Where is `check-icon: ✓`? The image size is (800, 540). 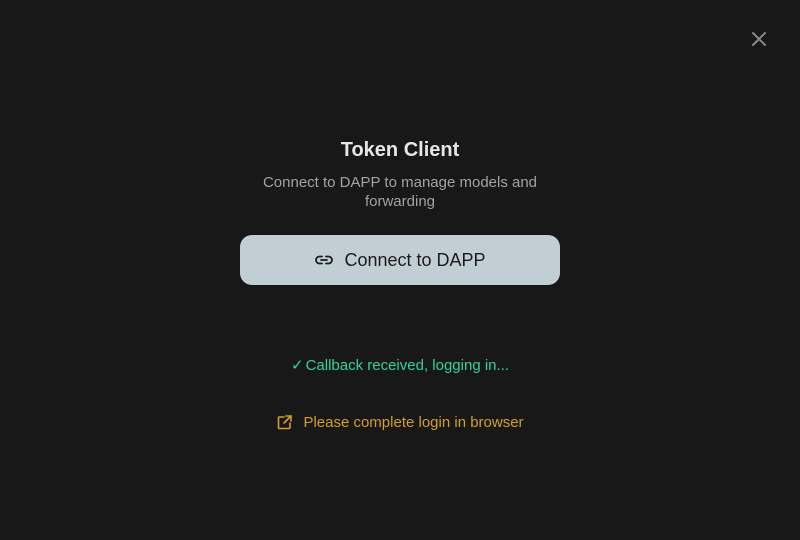 check-icon: ✓ is located at coordinates (297, 365).